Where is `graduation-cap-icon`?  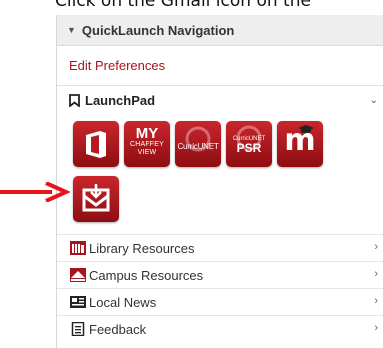
graduation-cap-icon is located at coordinates (306, 129).